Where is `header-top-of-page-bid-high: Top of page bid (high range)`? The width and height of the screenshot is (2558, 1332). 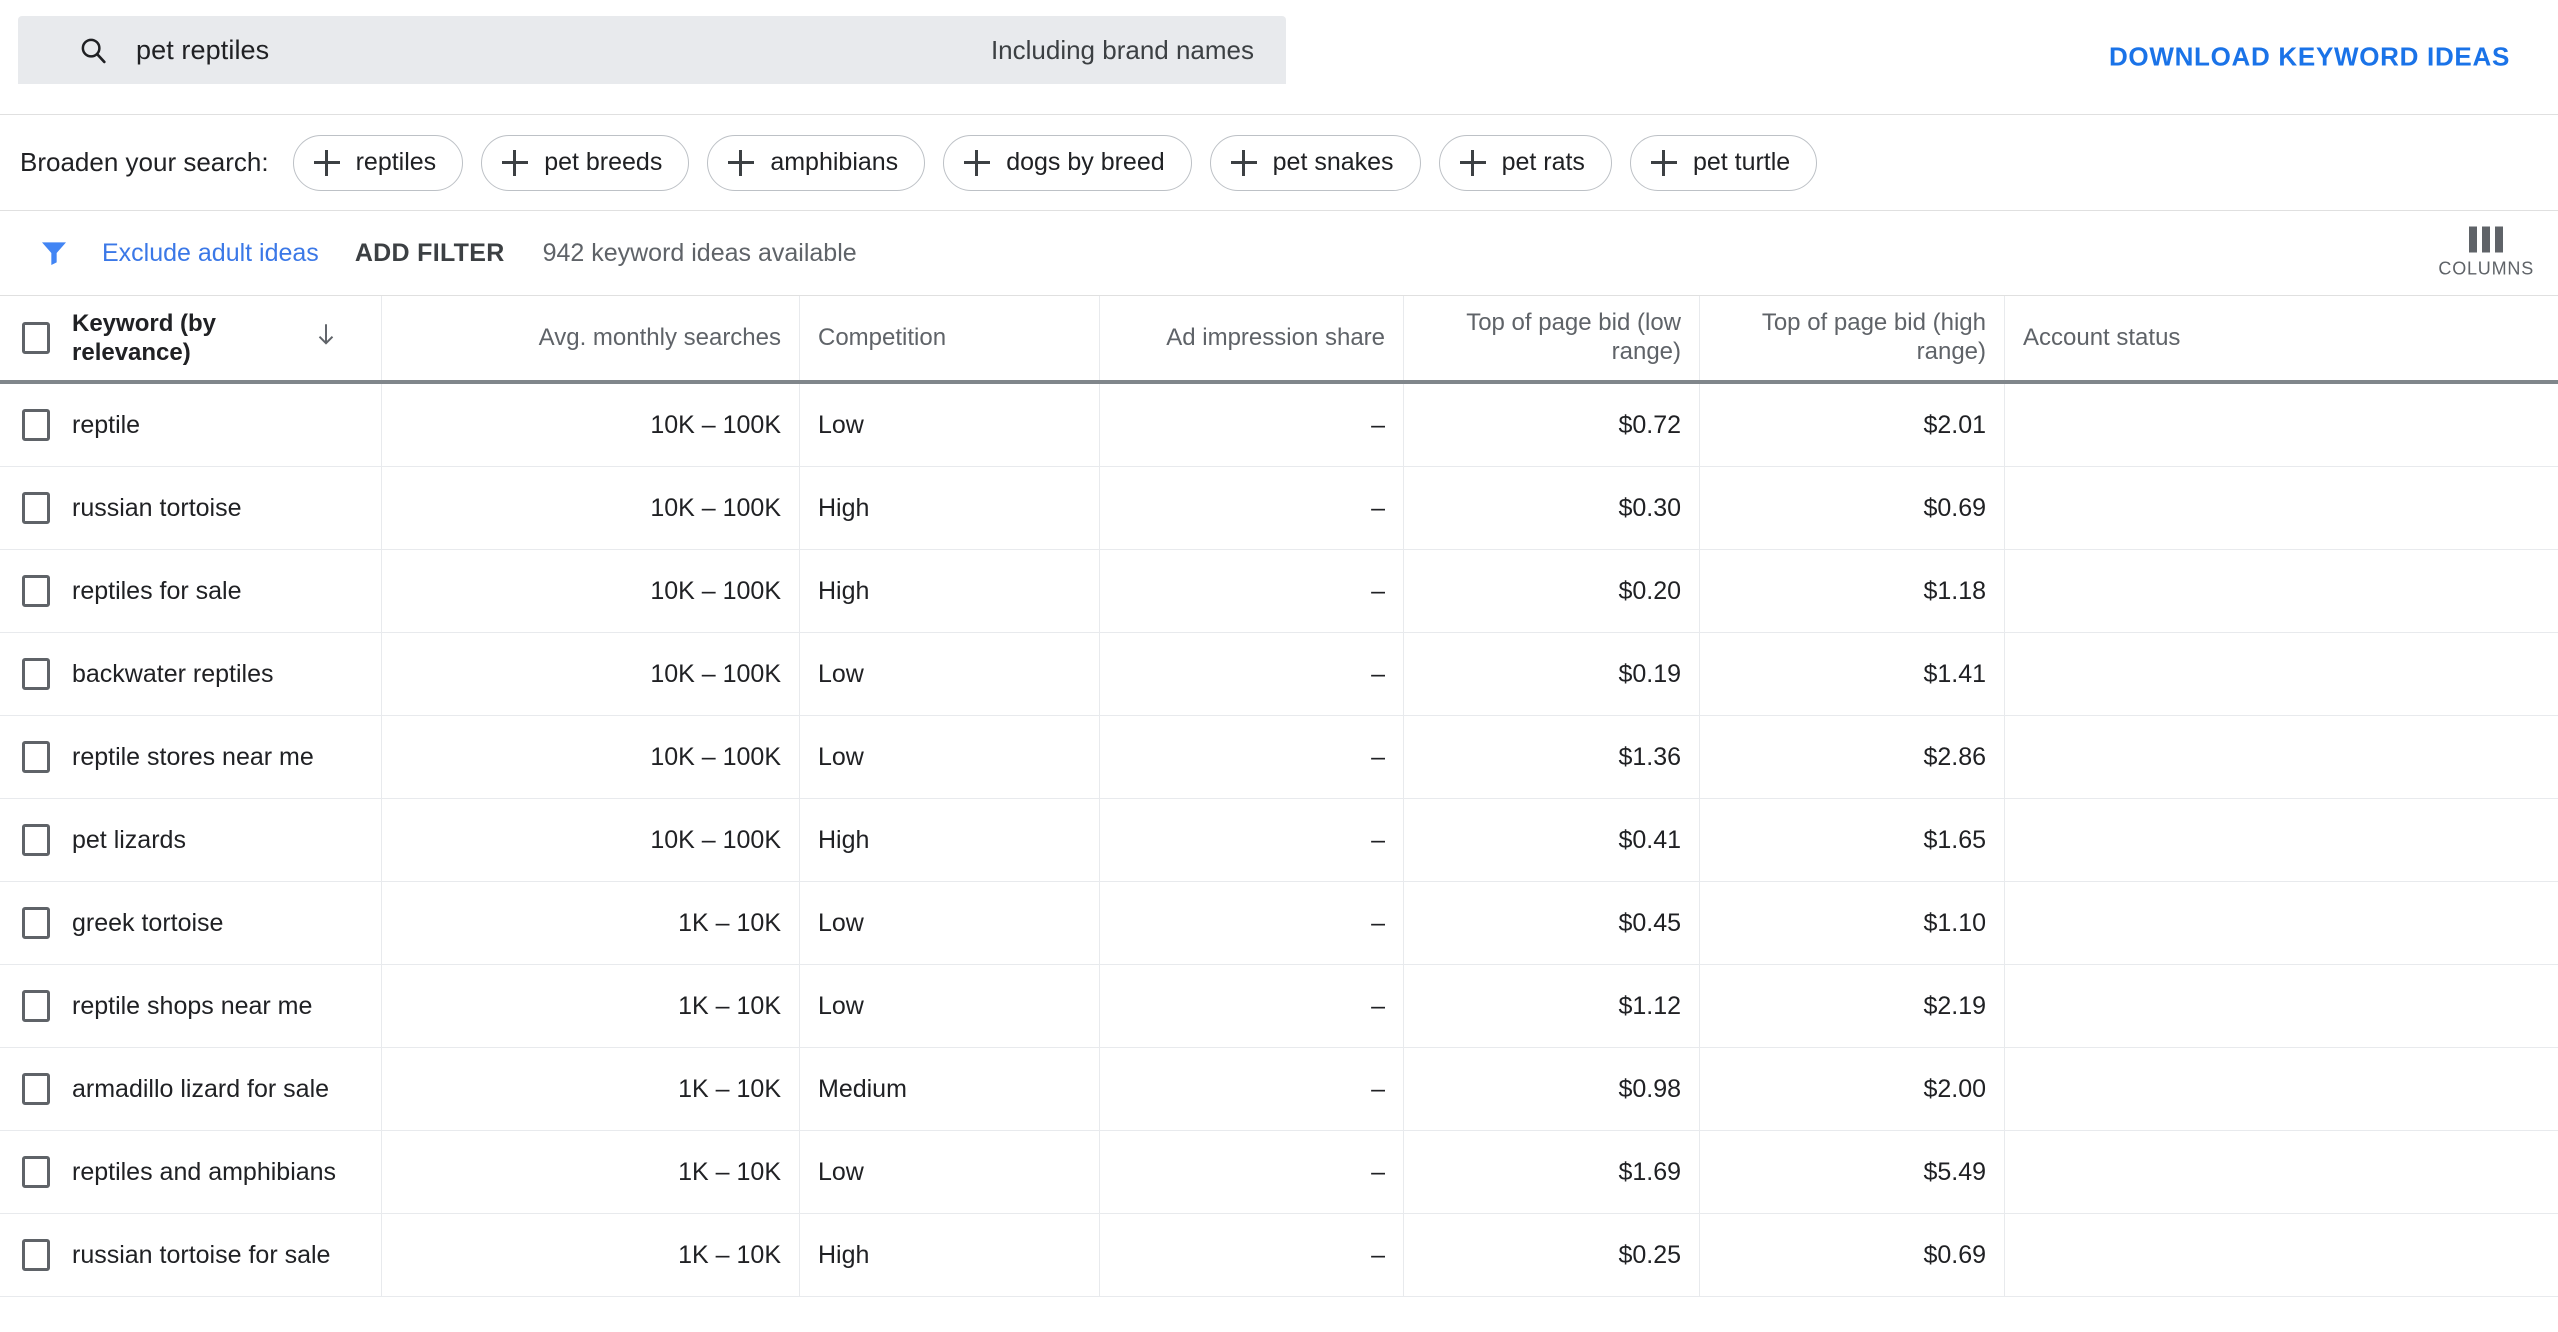
header-top-of-page-bid-high: Top of page bid (high range) is located at coordinates (1852, 338).